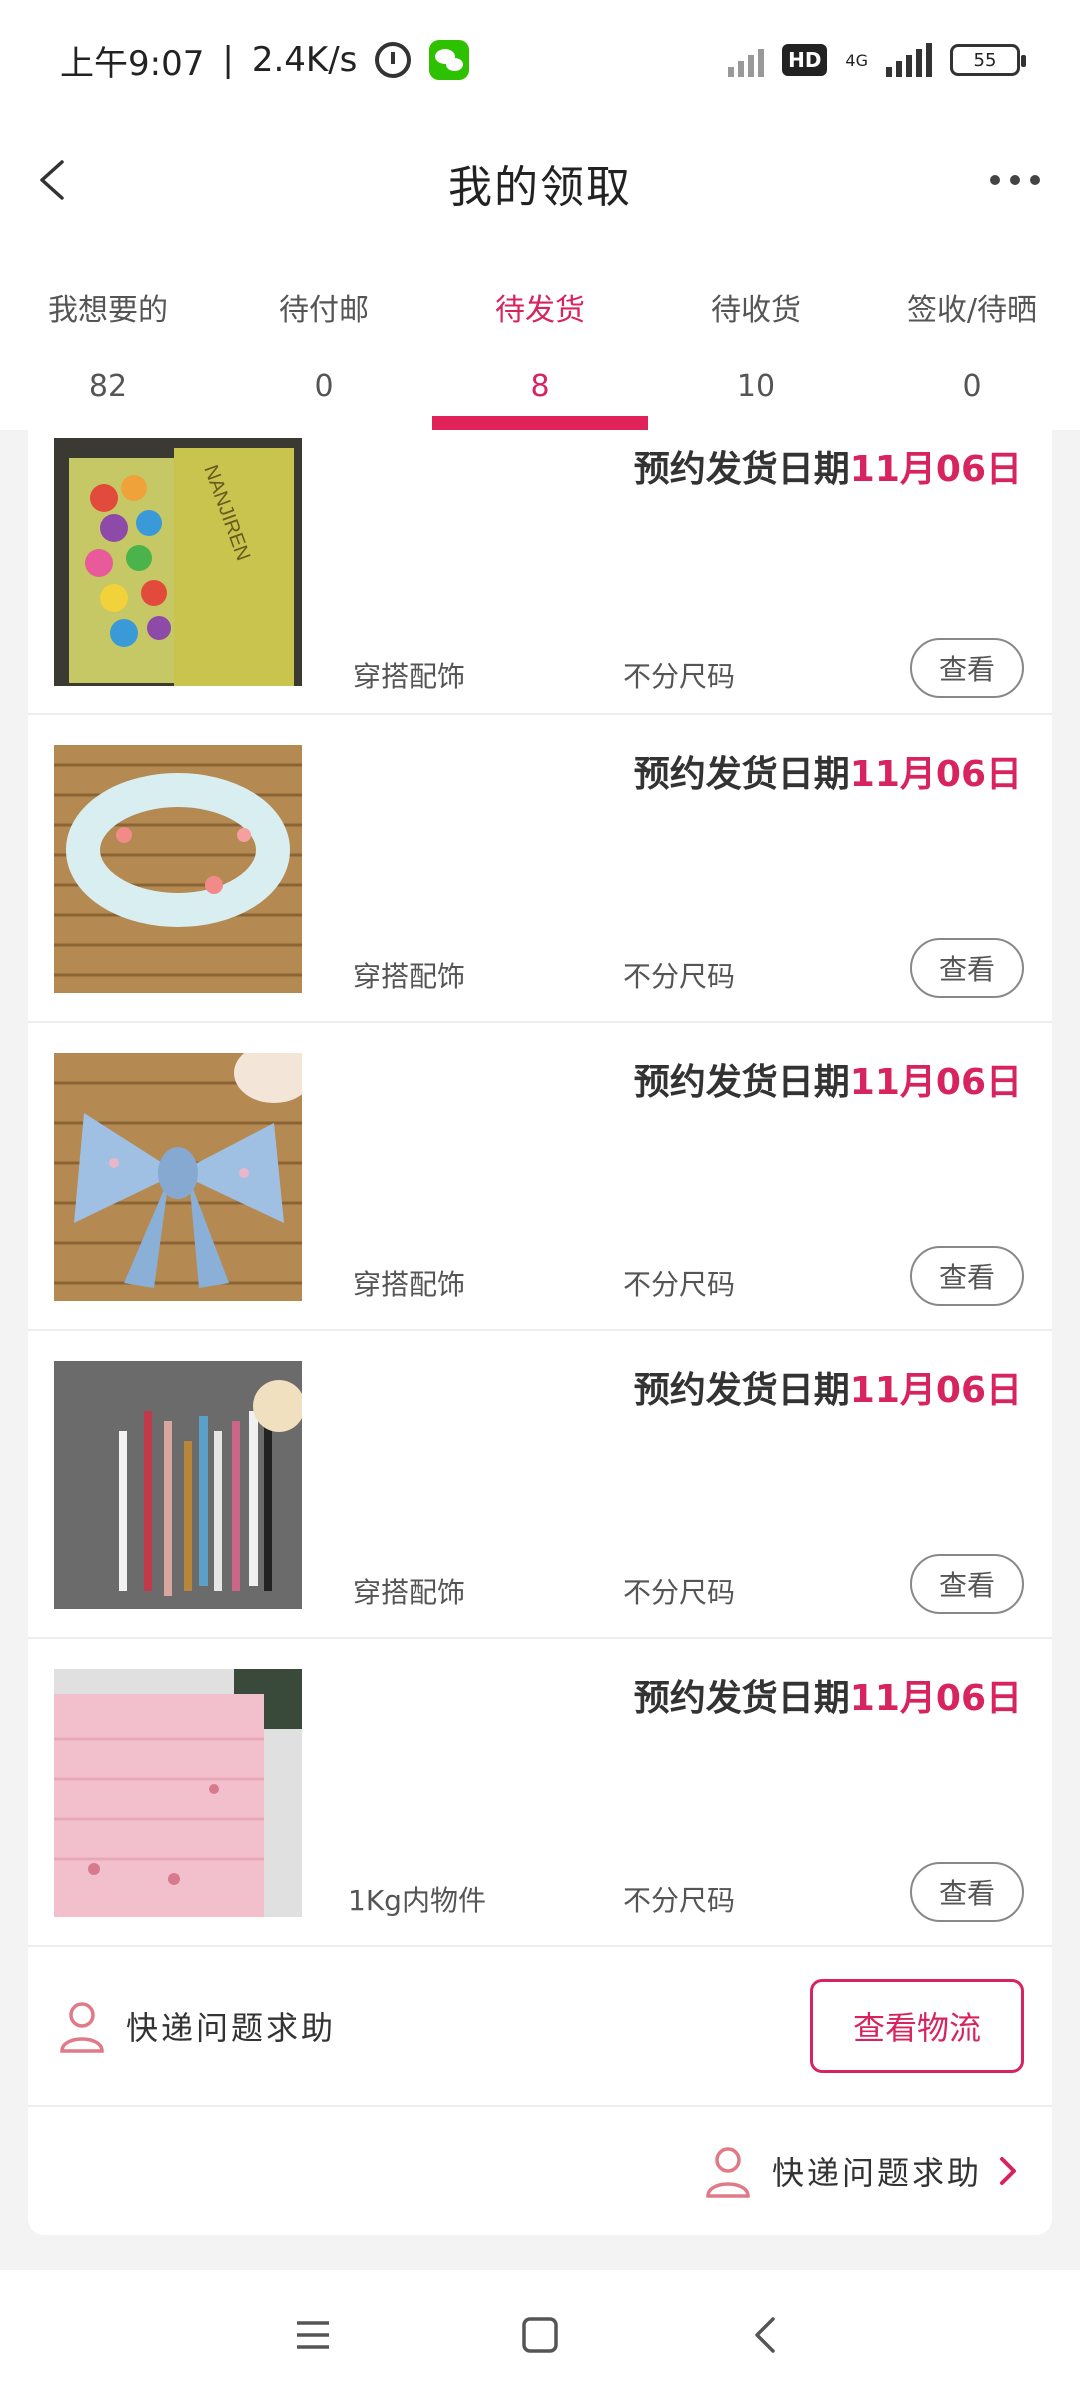 The width and height of the screenshot is (1080, 2400). What do you see at coordinates (756, 337) in the screenshot?
I see `tab-pending-receipt: 待收货 10` at bounding box center [756, 337].